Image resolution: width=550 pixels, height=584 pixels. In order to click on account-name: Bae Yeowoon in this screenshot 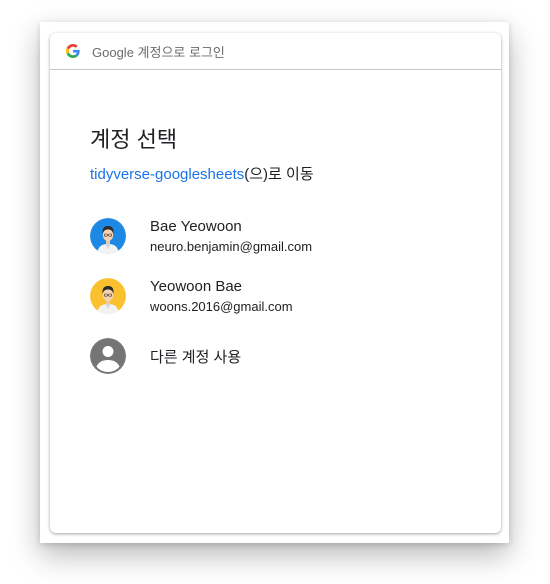, I will do `click(196, 226)`.